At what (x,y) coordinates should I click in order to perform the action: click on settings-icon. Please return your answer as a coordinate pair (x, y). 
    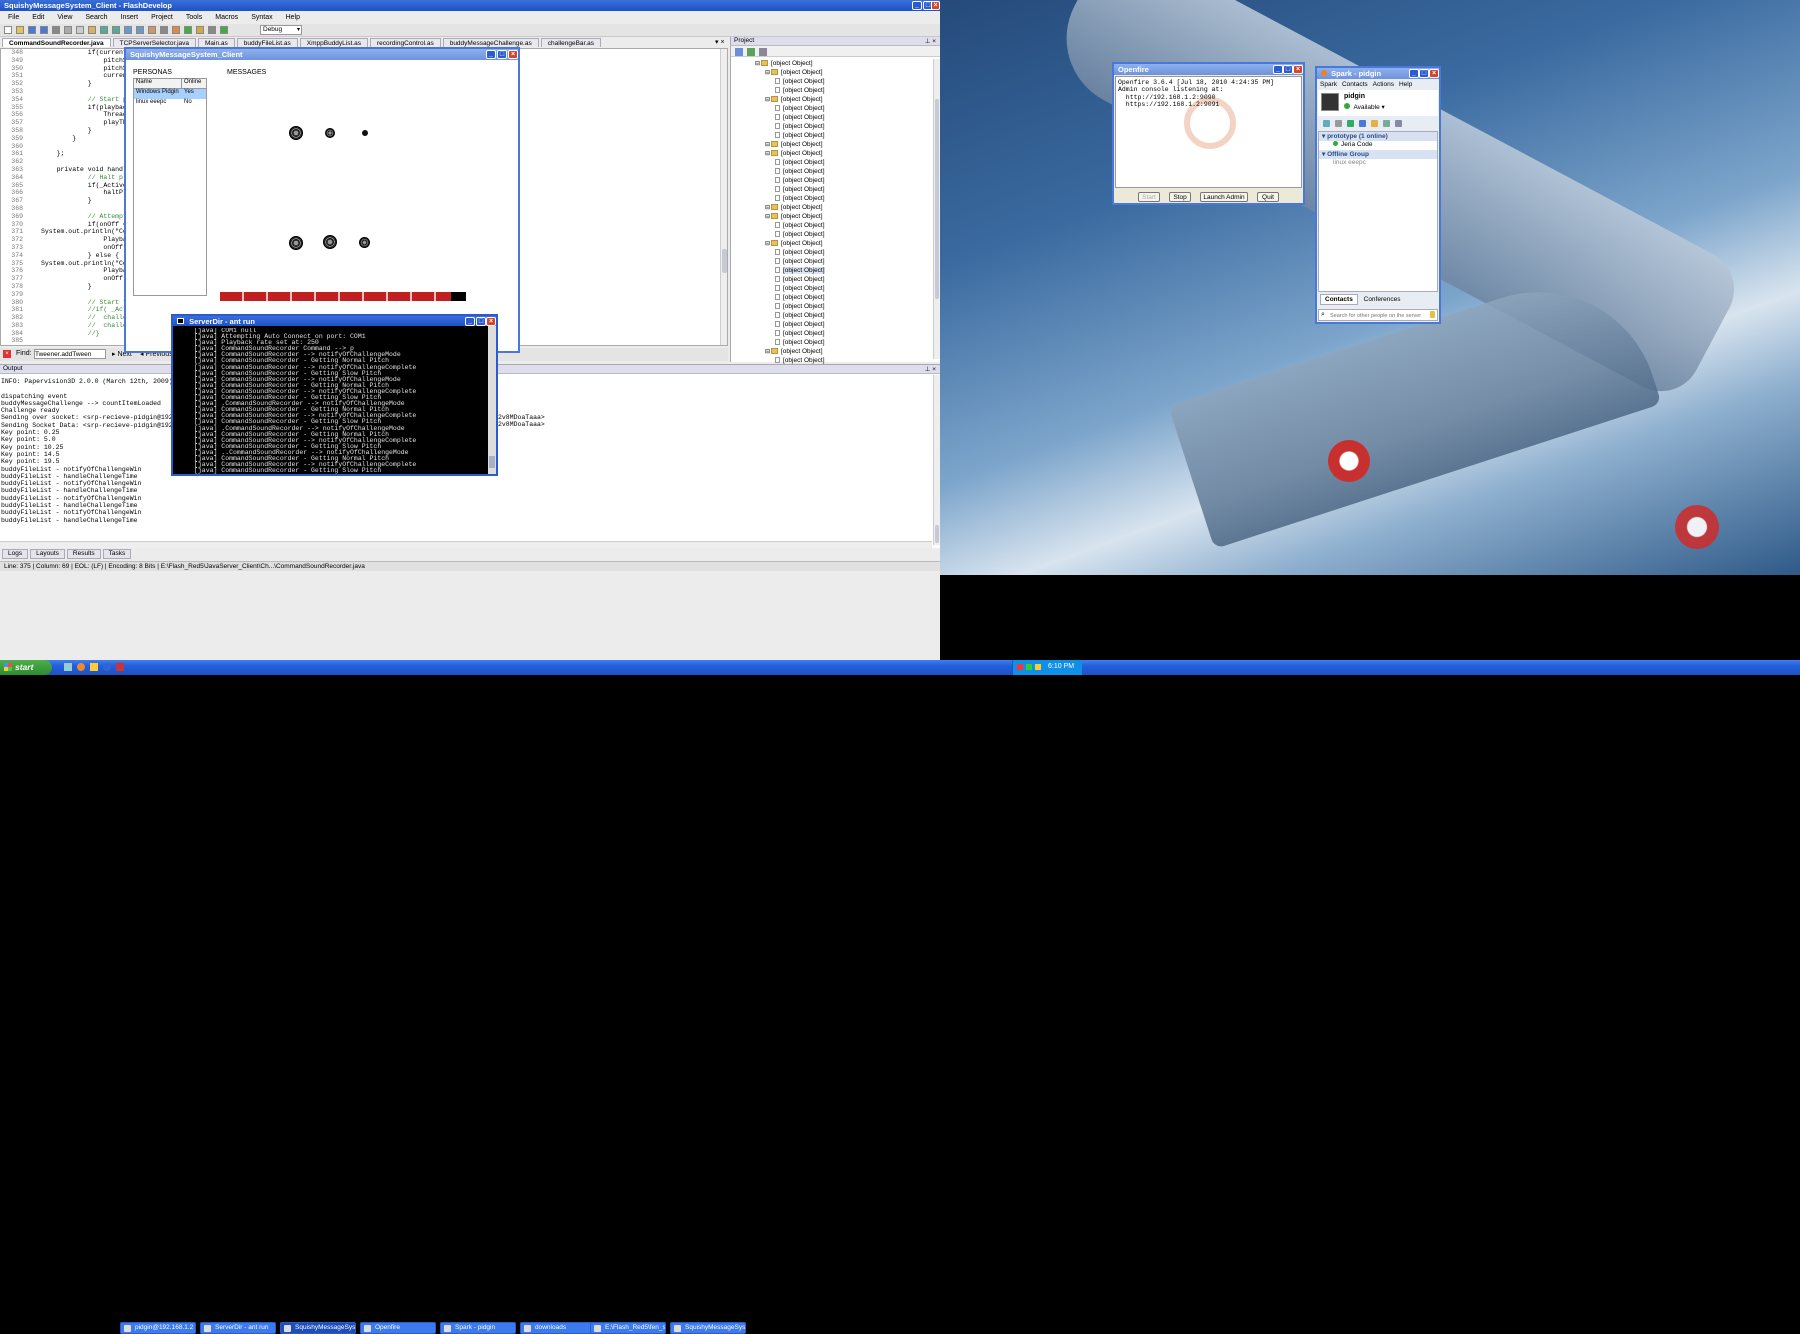
    Looking at the image, I should click on (212, 30).